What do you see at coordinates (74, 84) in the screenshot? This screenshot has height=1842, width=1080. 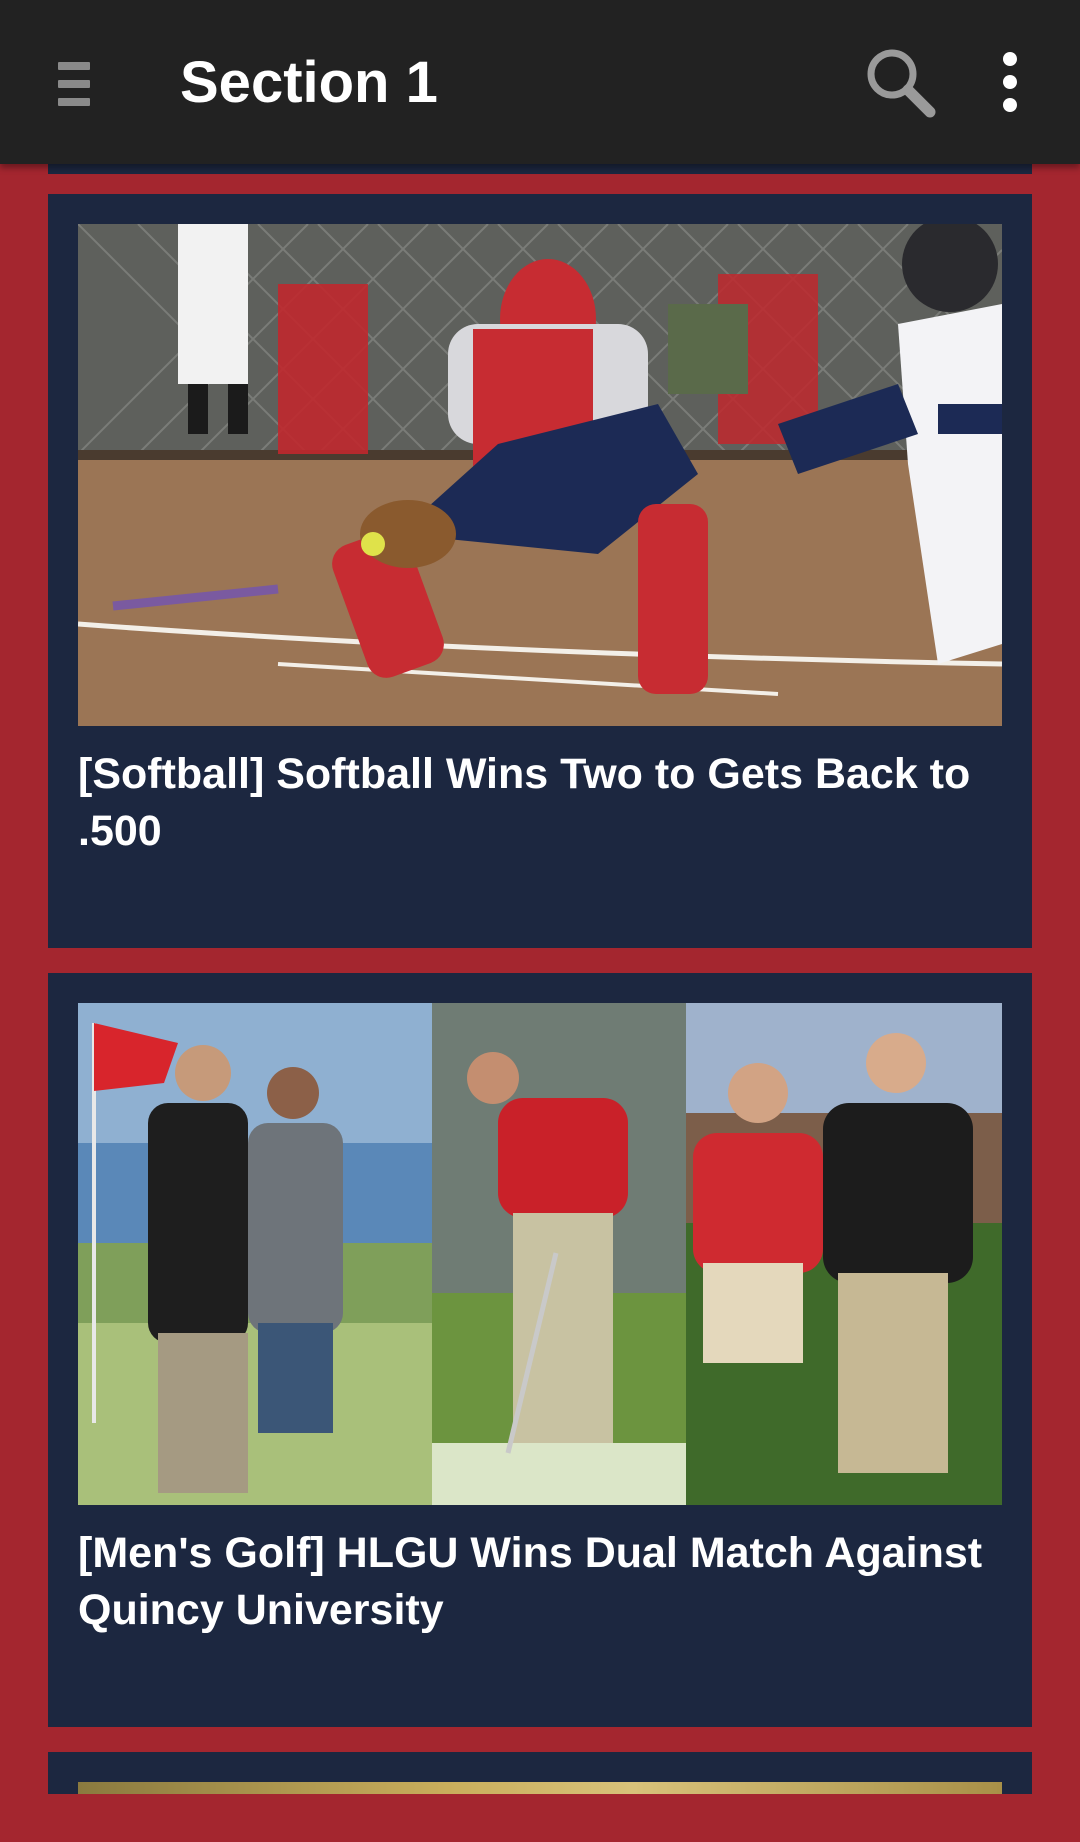 I see `hamburger-menu-icon` at bounding box center [74, 84].